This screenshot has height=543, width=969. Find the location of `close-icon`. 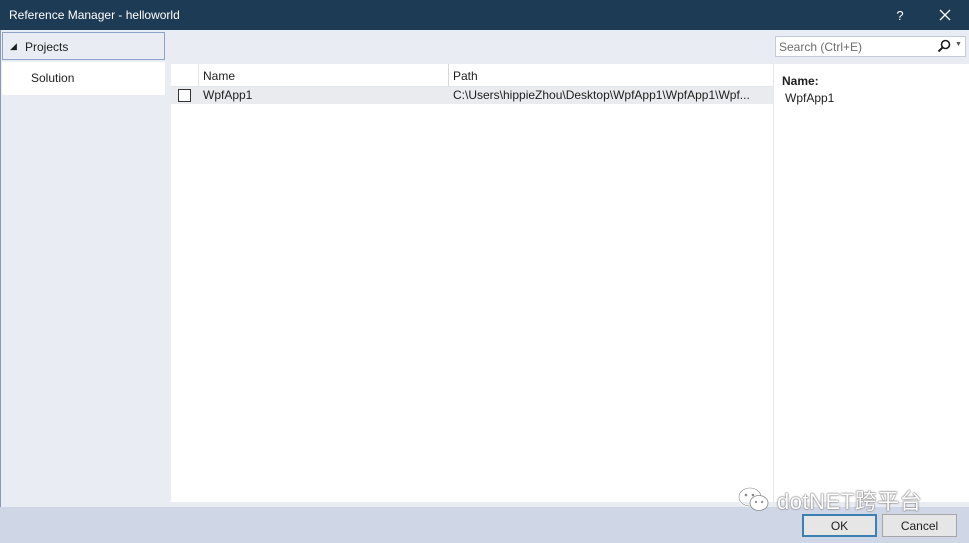

close-icon is located at coordinates (945, 15).